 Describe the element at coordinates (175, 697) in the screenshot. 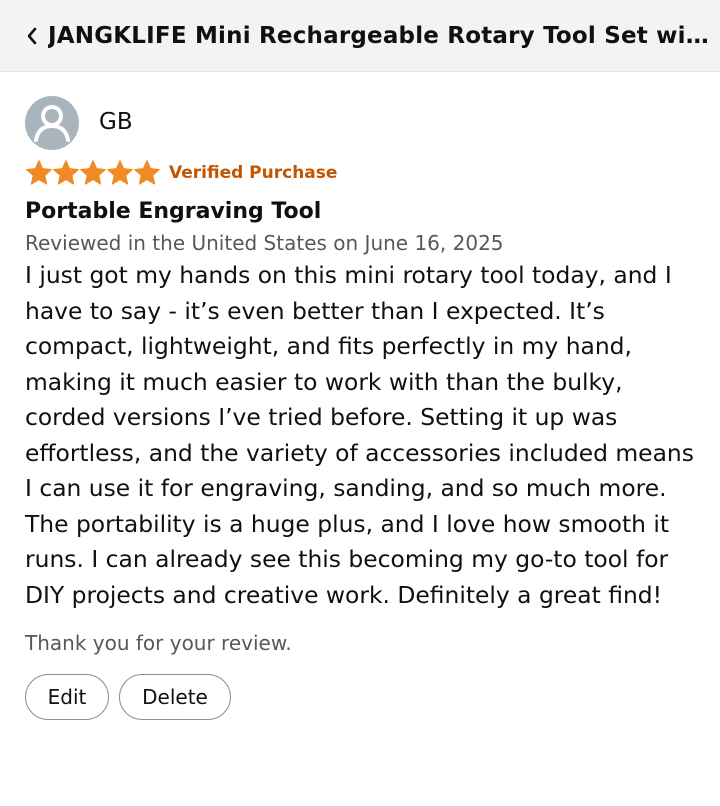

I see `delete-button: Delete` at that location.